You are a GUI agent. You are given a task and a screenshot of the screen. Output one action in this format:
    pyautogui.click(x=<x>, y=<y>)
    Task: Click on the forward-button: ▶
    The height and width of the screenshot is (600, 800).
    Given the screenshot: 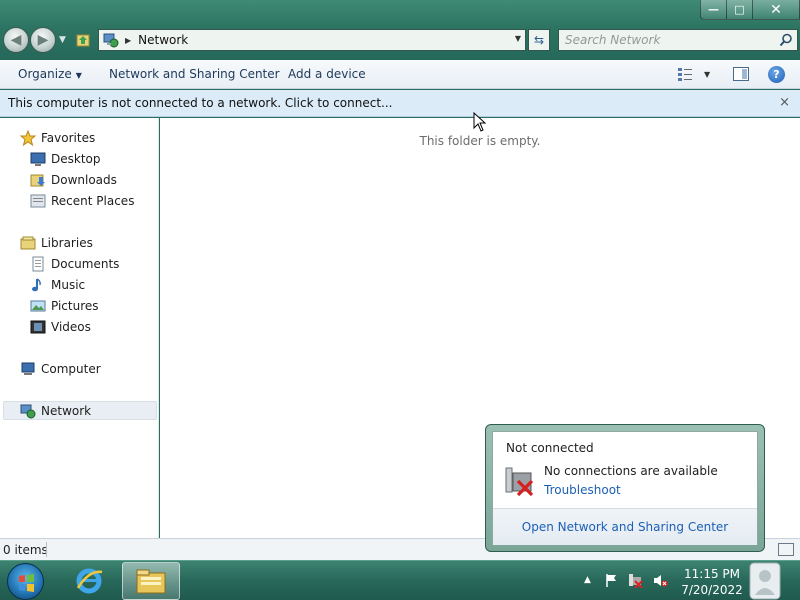 What is the action you would take?
    pyautogui.click(x=43, y=40)
    